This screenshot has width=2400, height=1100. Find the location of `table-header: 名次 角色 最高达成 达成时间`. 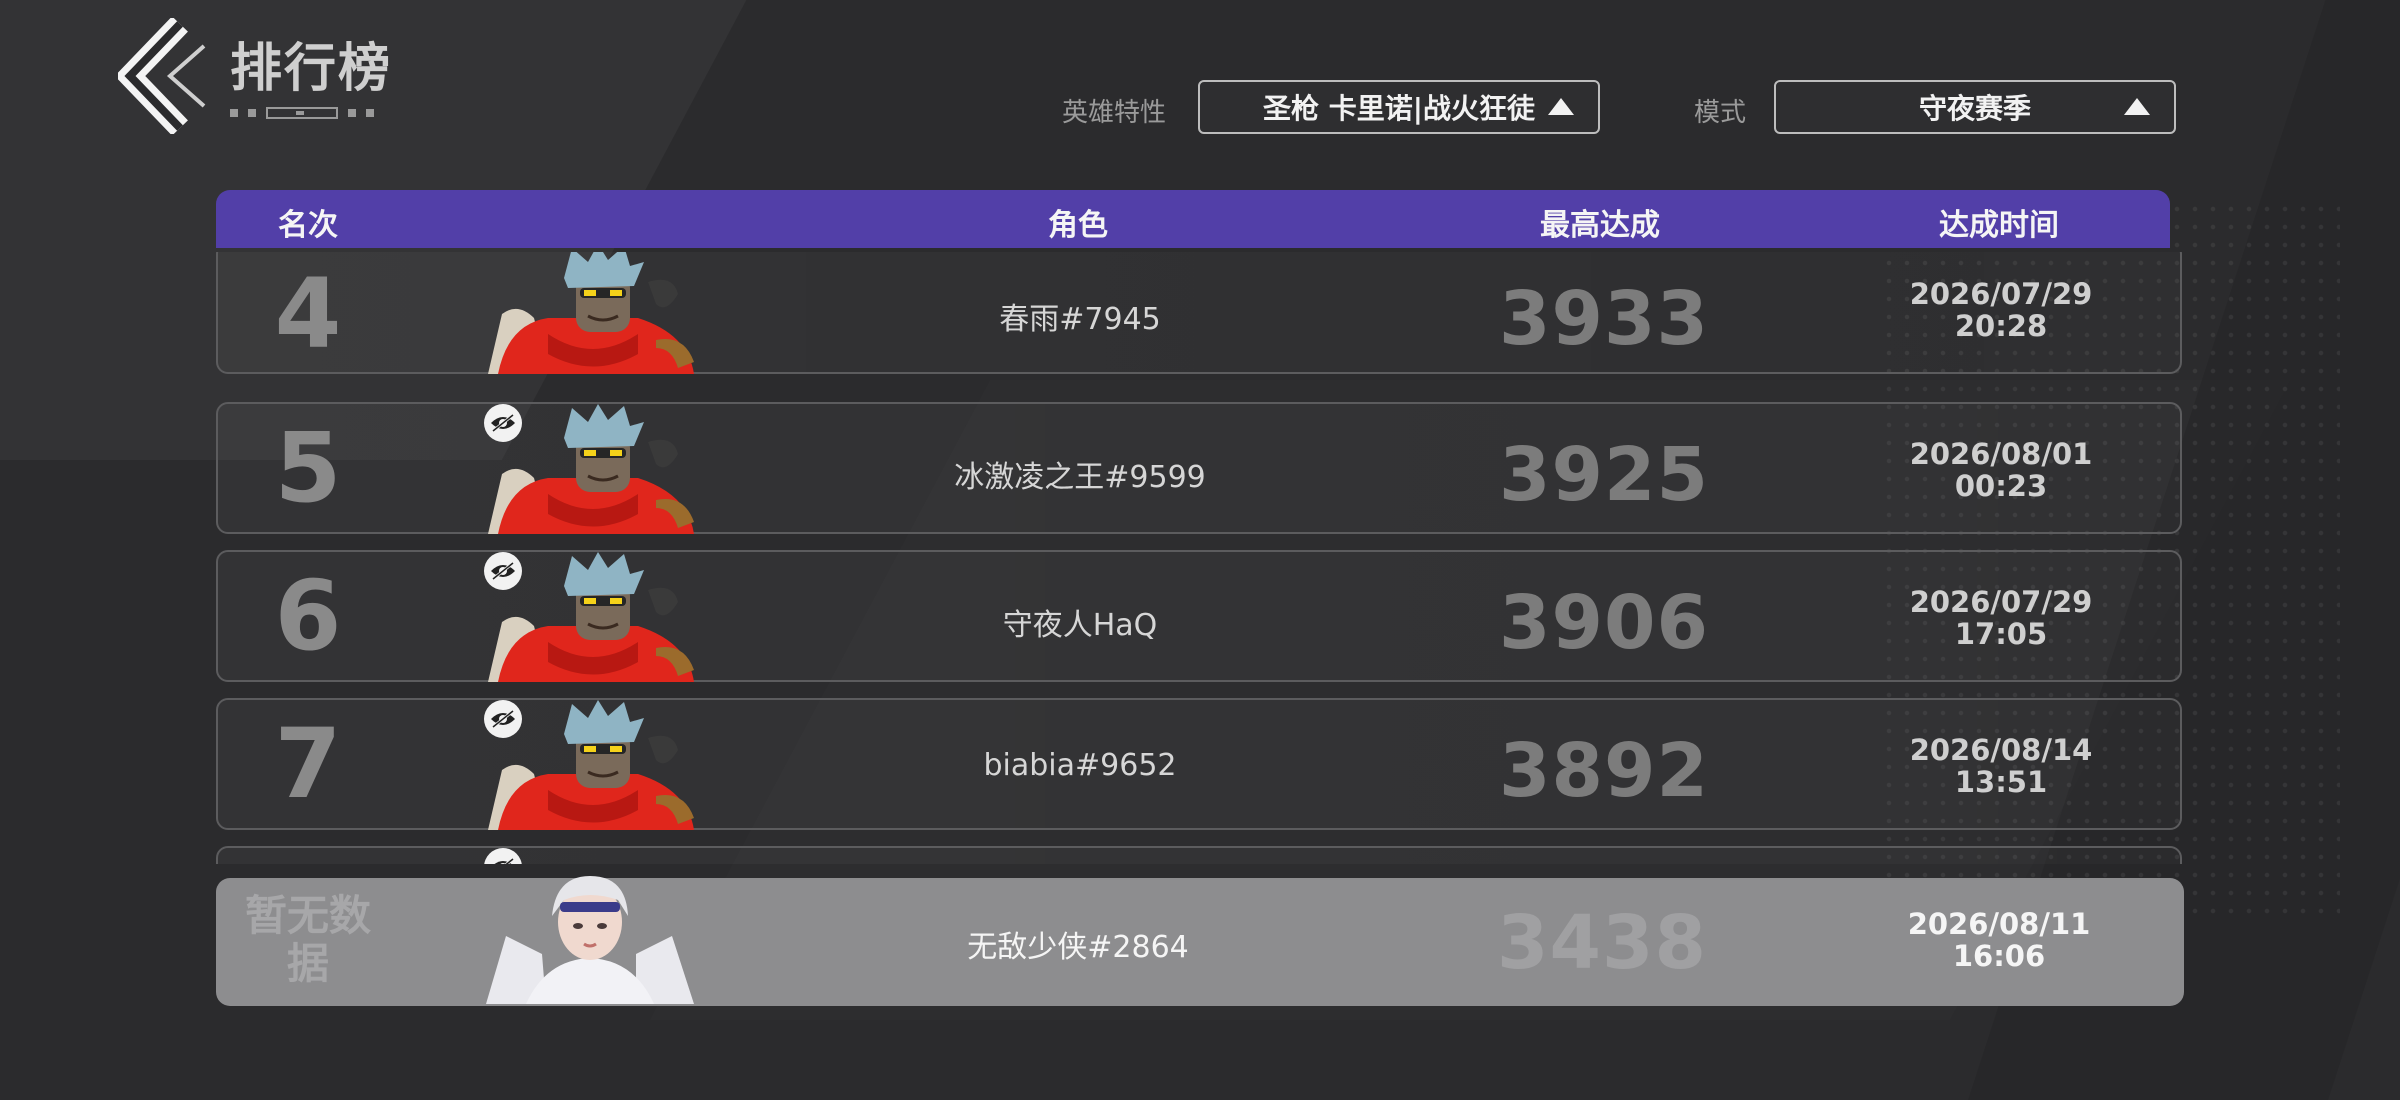

table-header: 名次 角色 最高达成 达成时间 is located at coordinates (1193, 219).